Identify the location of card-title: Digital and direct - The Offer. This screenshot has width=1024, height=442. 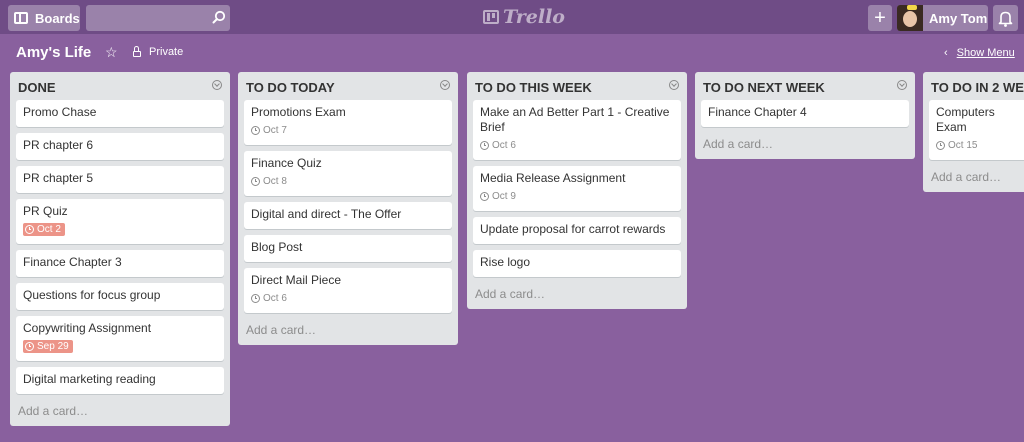
(326, 214).